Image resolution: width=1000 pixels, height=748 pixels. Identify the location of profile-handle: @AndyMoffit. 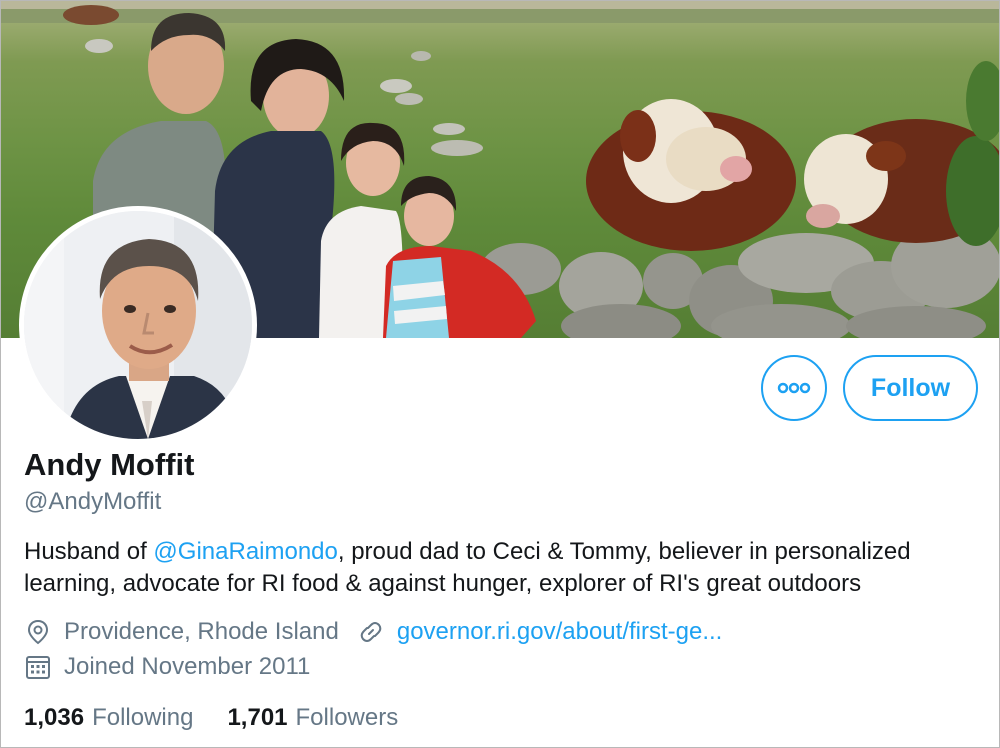
(93, 501).